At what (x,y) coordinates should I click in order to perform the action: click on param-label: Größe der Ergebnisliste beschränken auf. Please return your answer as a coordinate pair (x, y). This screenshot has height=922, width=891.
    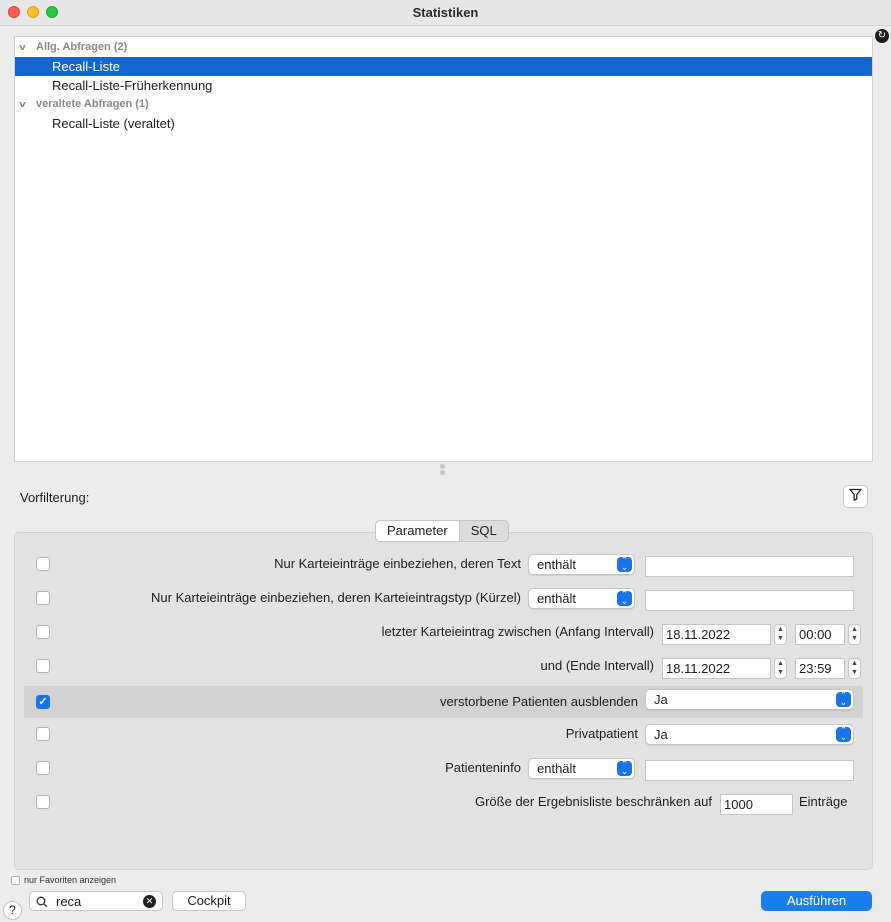
    Looking at the image, I should click on (593, 801).